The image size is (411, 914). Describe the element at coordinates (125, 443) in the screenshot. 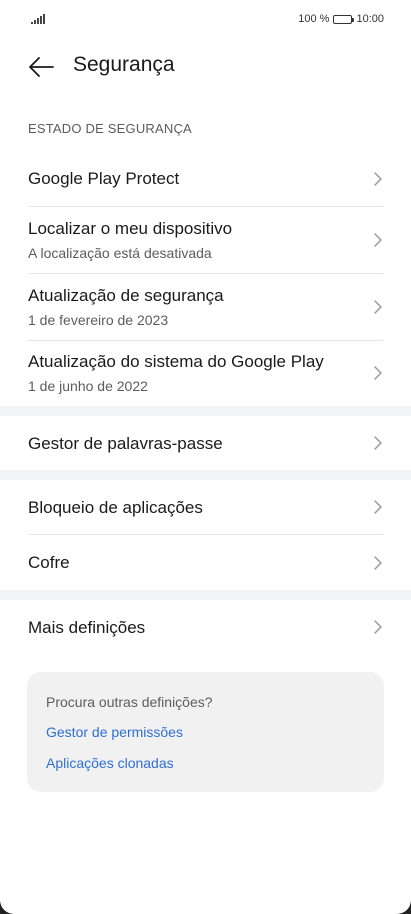

I see `item-title: Gestor de palavras-passe` at that location.